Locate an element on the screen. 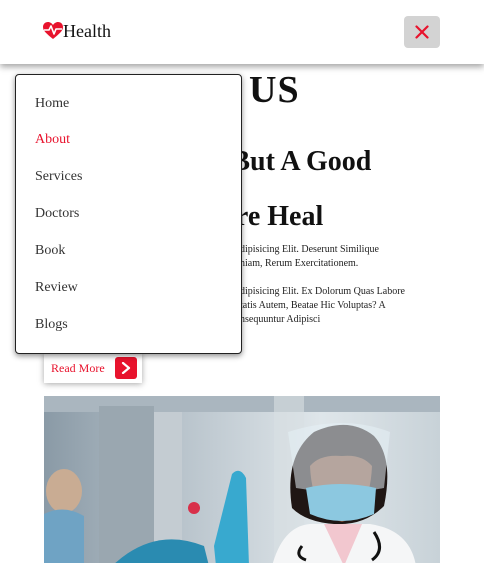  read-more-button: Read More is located at coordinates (93, 368).